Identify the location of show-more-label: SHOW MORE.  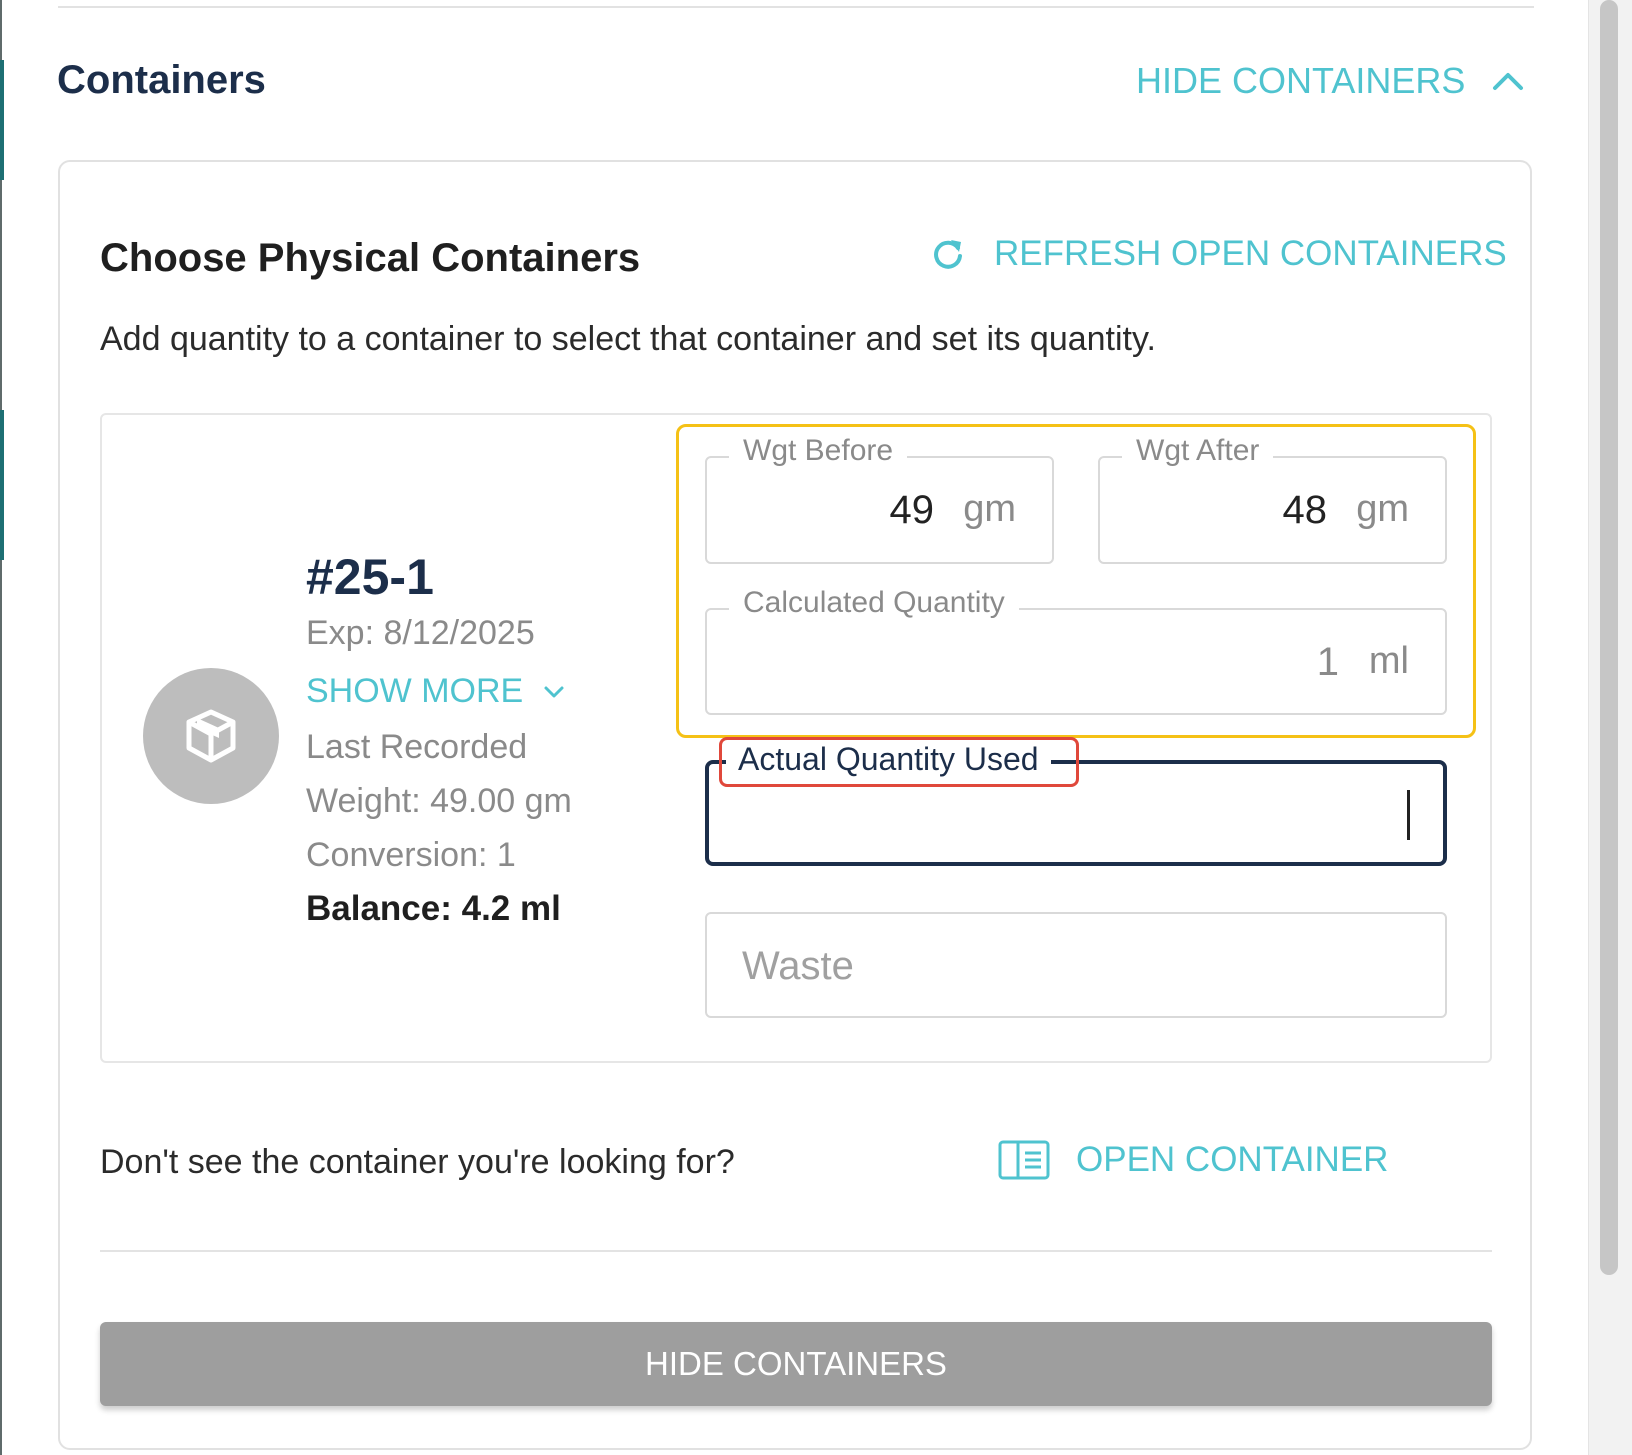
(415, 691).